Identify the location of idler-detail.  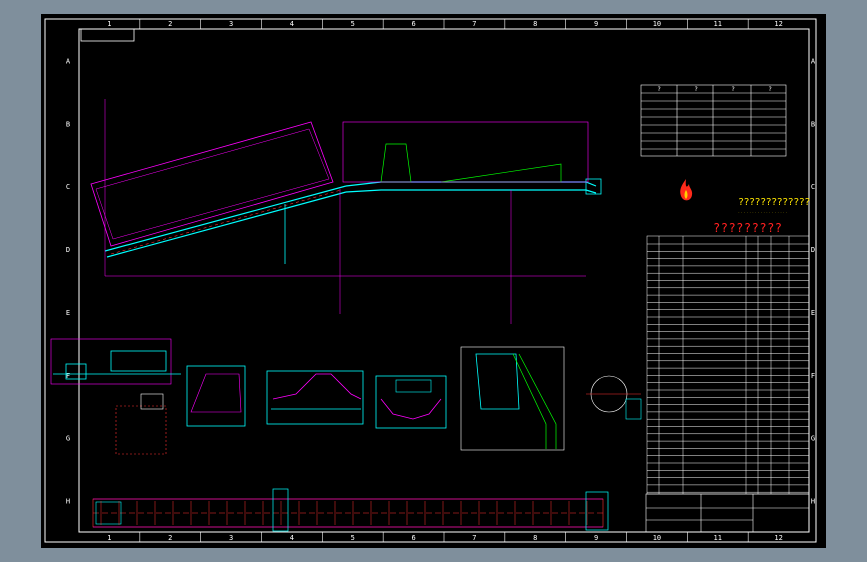
(315, 397).